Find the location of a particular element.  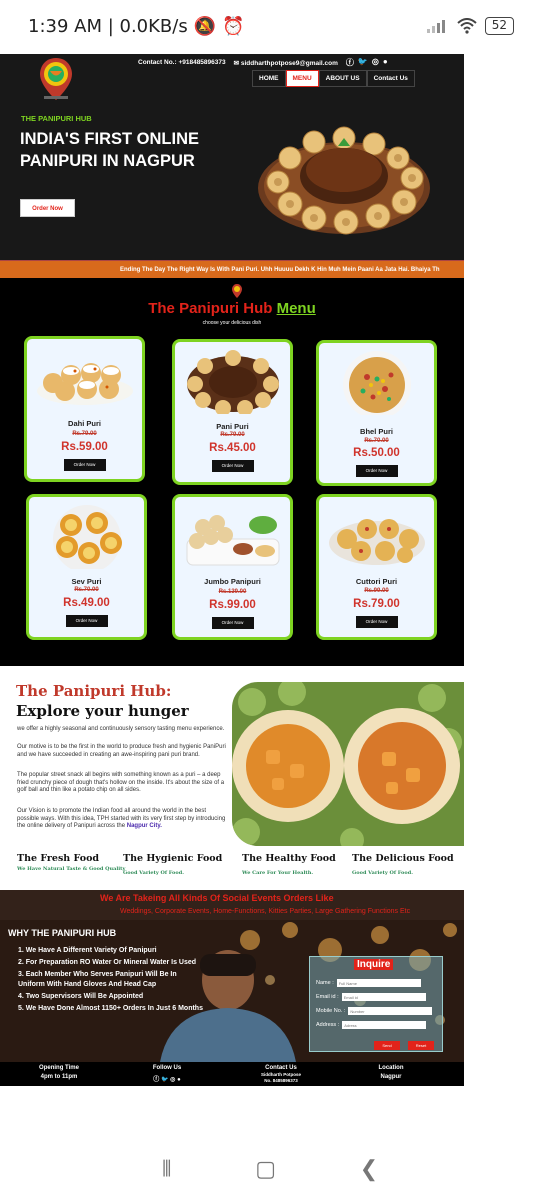

item-name: Dahi Puri is located at coordinates (84, 423).